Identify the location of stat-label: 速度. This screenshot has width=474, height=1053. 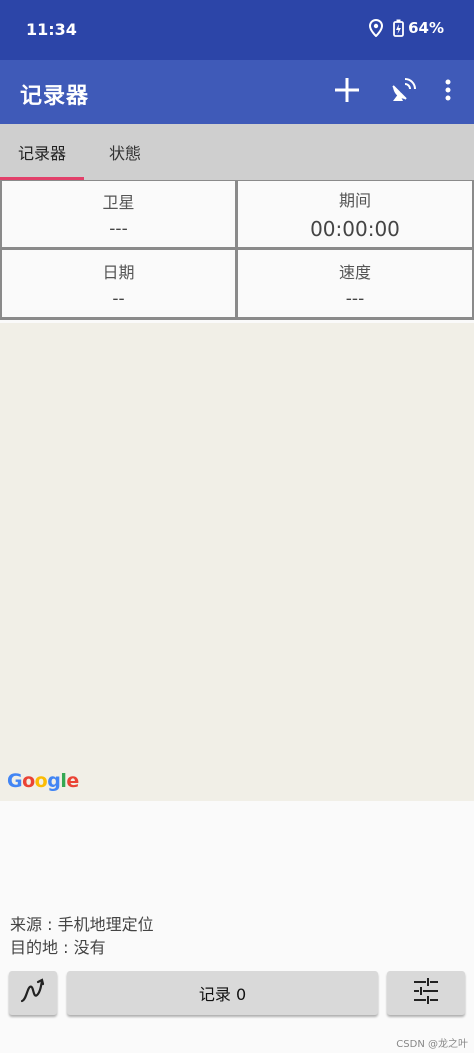
(354, 272).